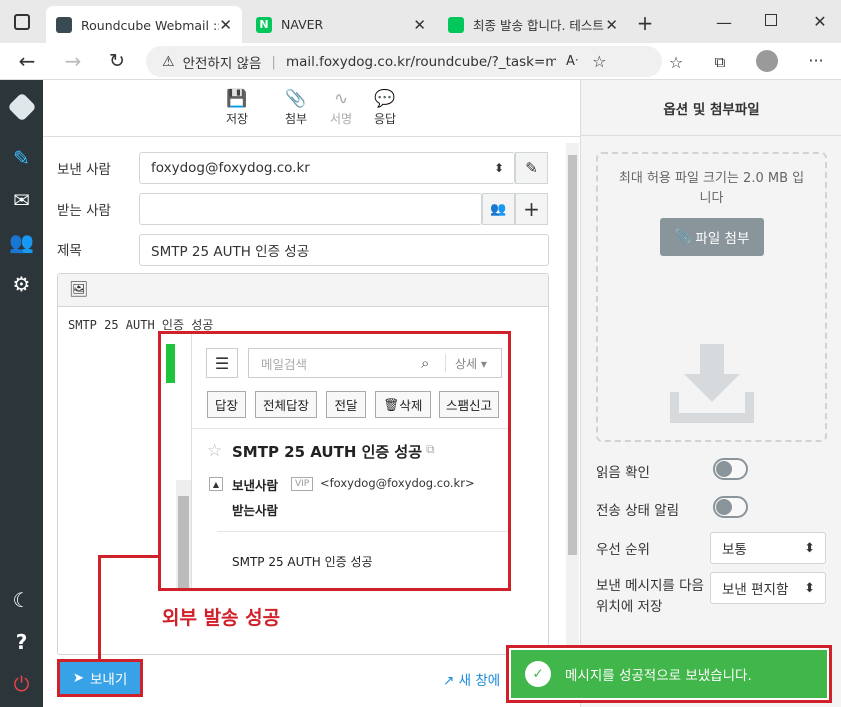  What do you see at coordinates (327, 452) in the screenshot?
I see `naver-mail-subject: SMTP 25 AUTH 인증 성공` at bounding box center [327, 452].